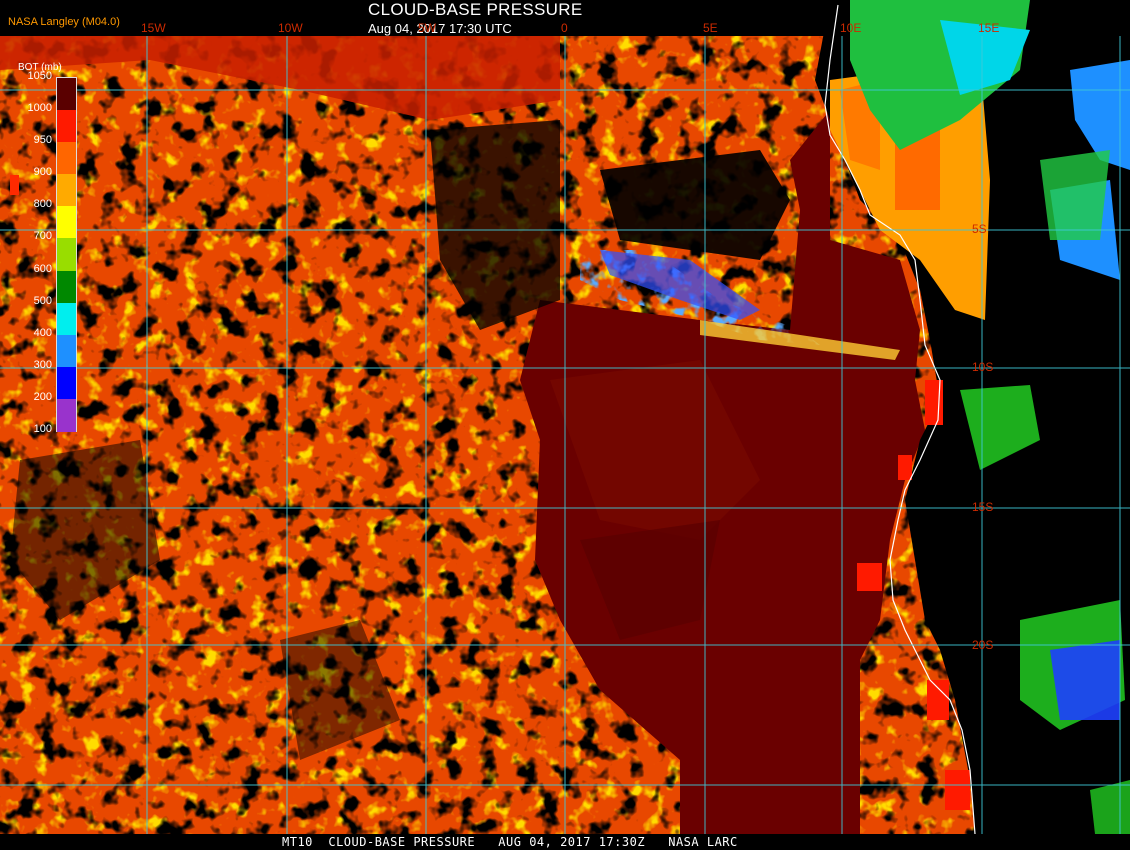 Image resolution: width=1130 pixels, height=850 pixels. What do you see at coordinates (989, 28) in the screenshot?
I see `lon-label-15e: 15E` at bounding box center [989, 28].